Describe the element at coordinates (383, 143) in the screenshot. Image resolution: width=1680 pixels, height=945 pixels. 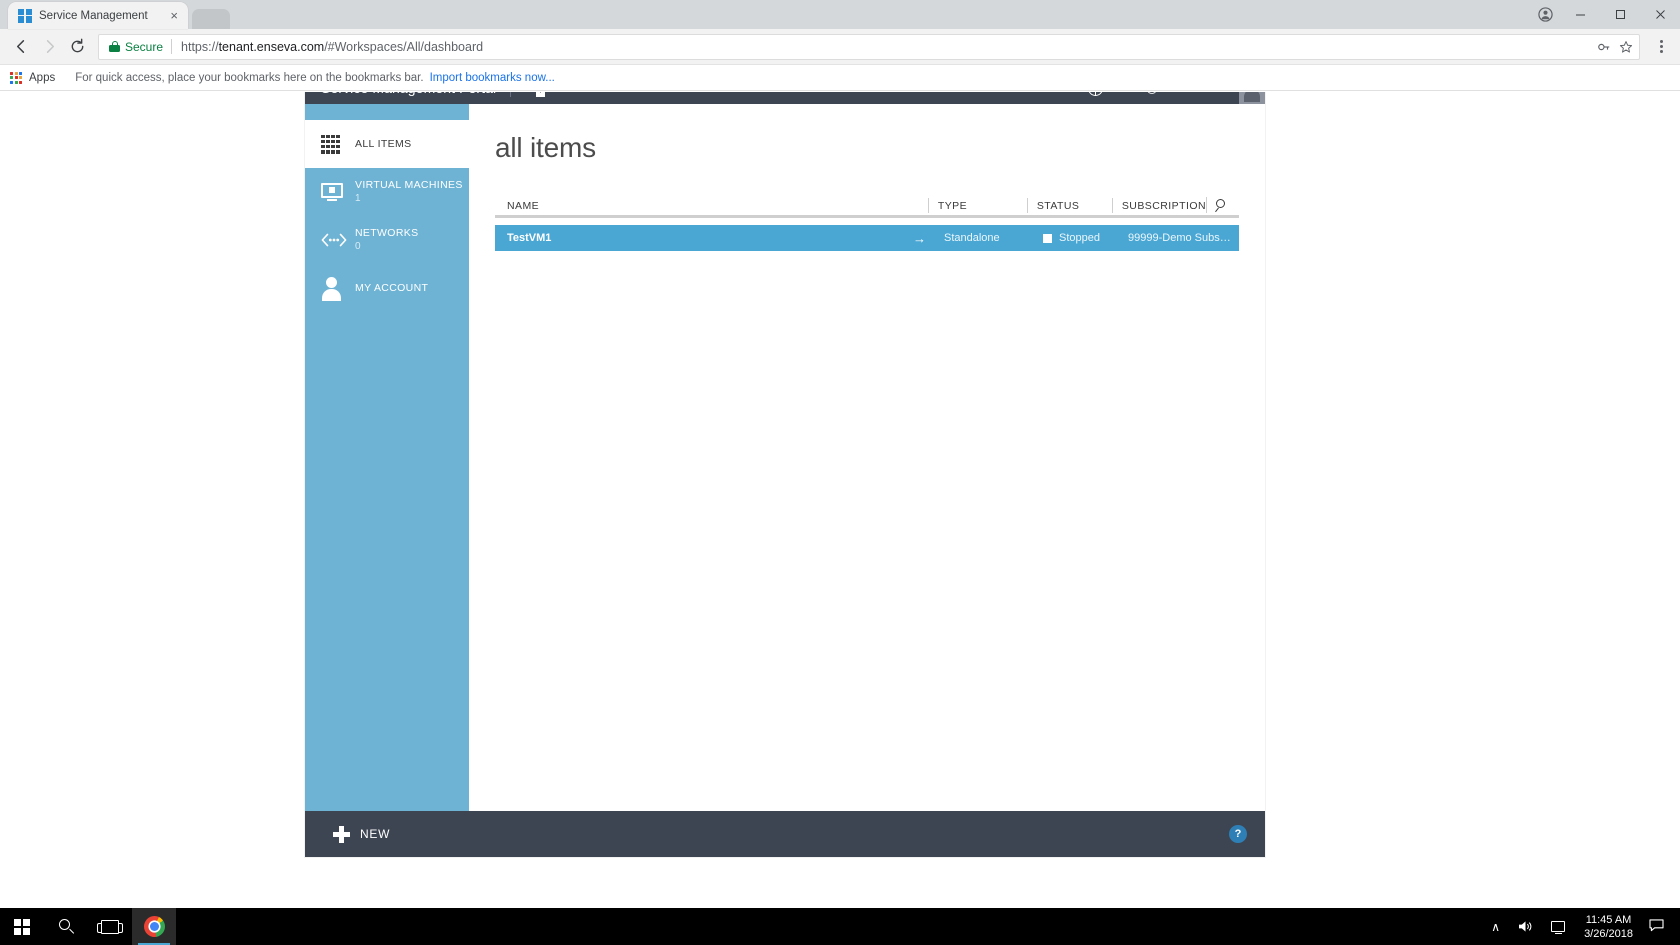
I see `sidebar-label-all-items: ALL ITEMS` at that location.